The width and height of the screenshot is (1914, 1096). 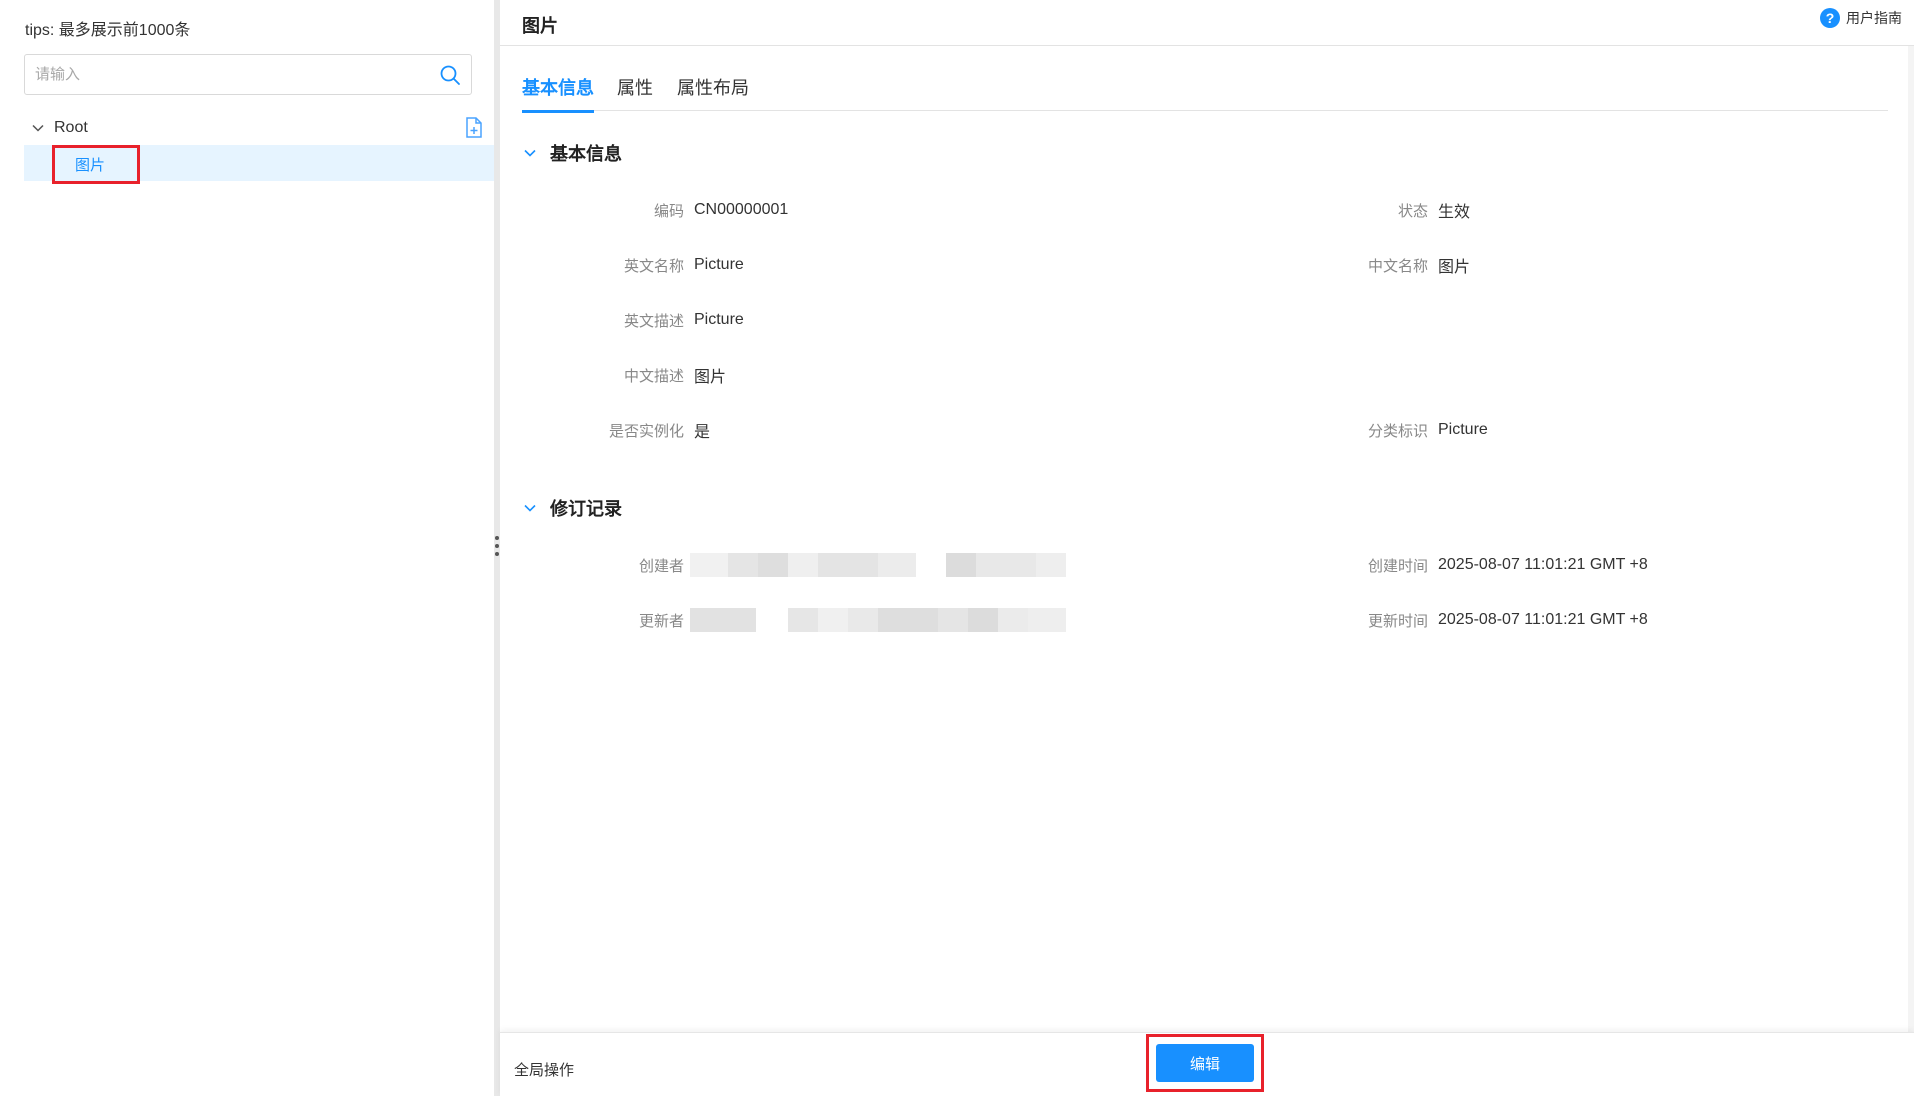 I want to click on field-category-id: 分类标识 Picture, so click(x=1294, y=430).